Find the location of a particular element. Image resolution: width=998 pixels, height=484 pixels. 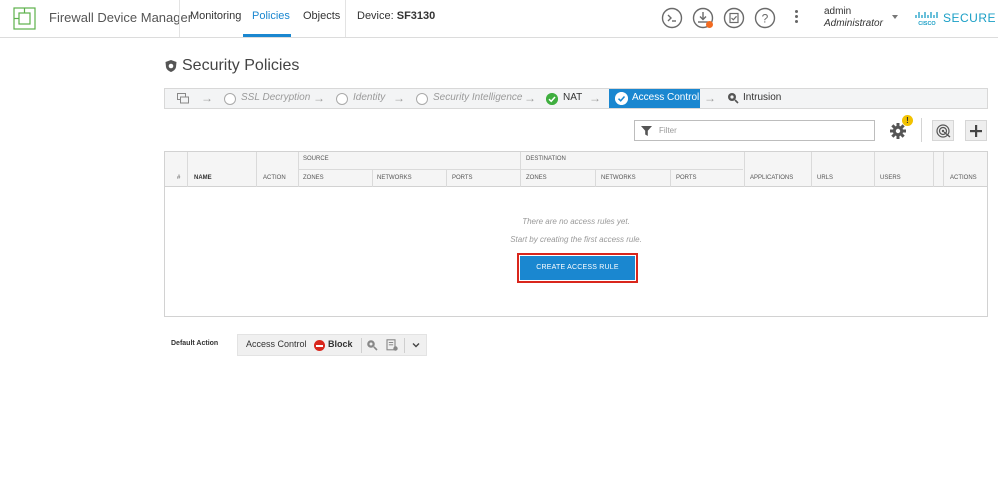

more-options-icon is located at coordinates (796, 18).